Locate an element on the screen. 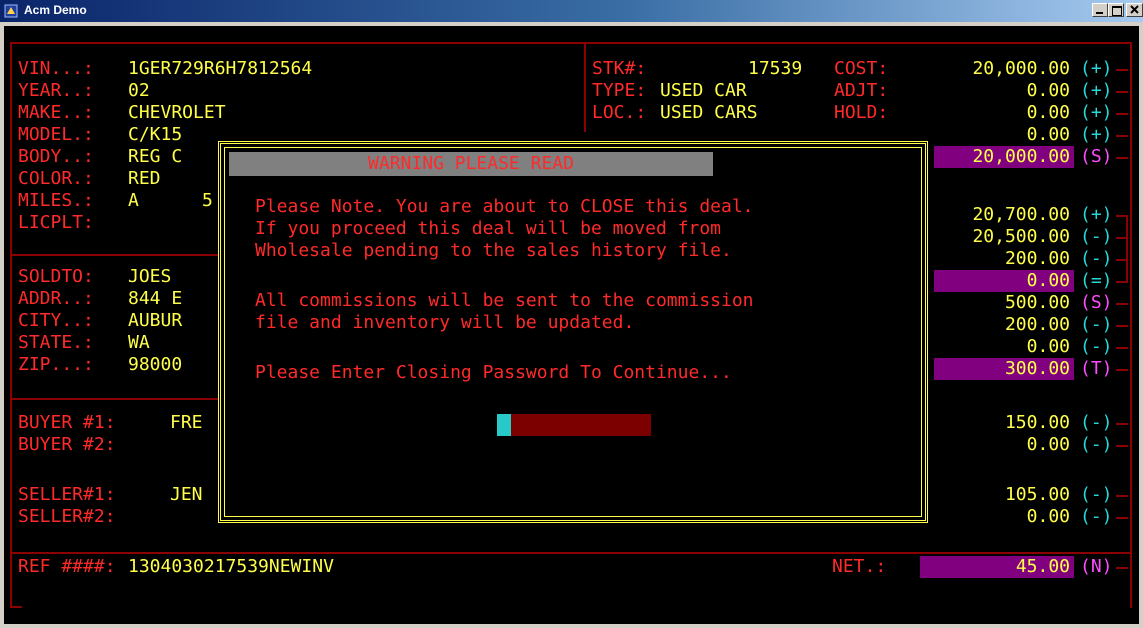 This screenshot has height=628, width=1143. loc-value: USED CARS is located at coordinates (709, 113).